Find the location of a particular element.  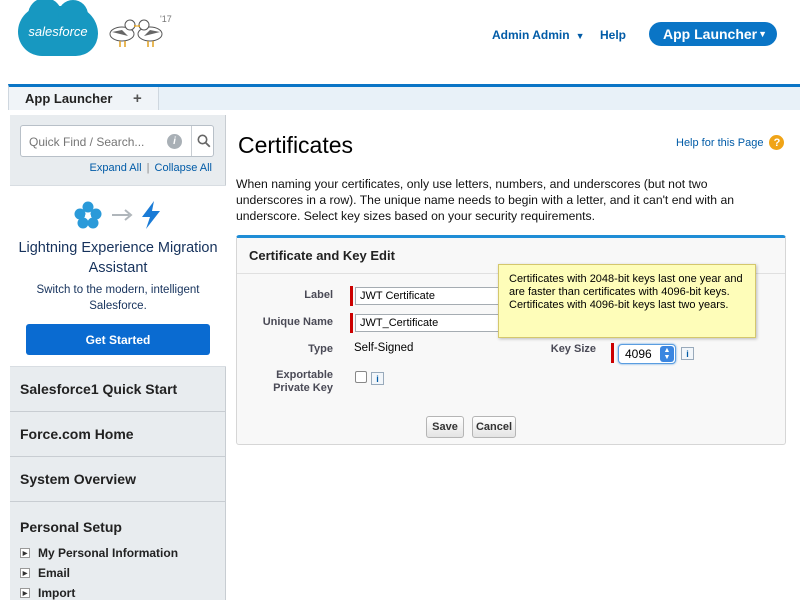

help-link: Help is located at coordinates (613, 35).